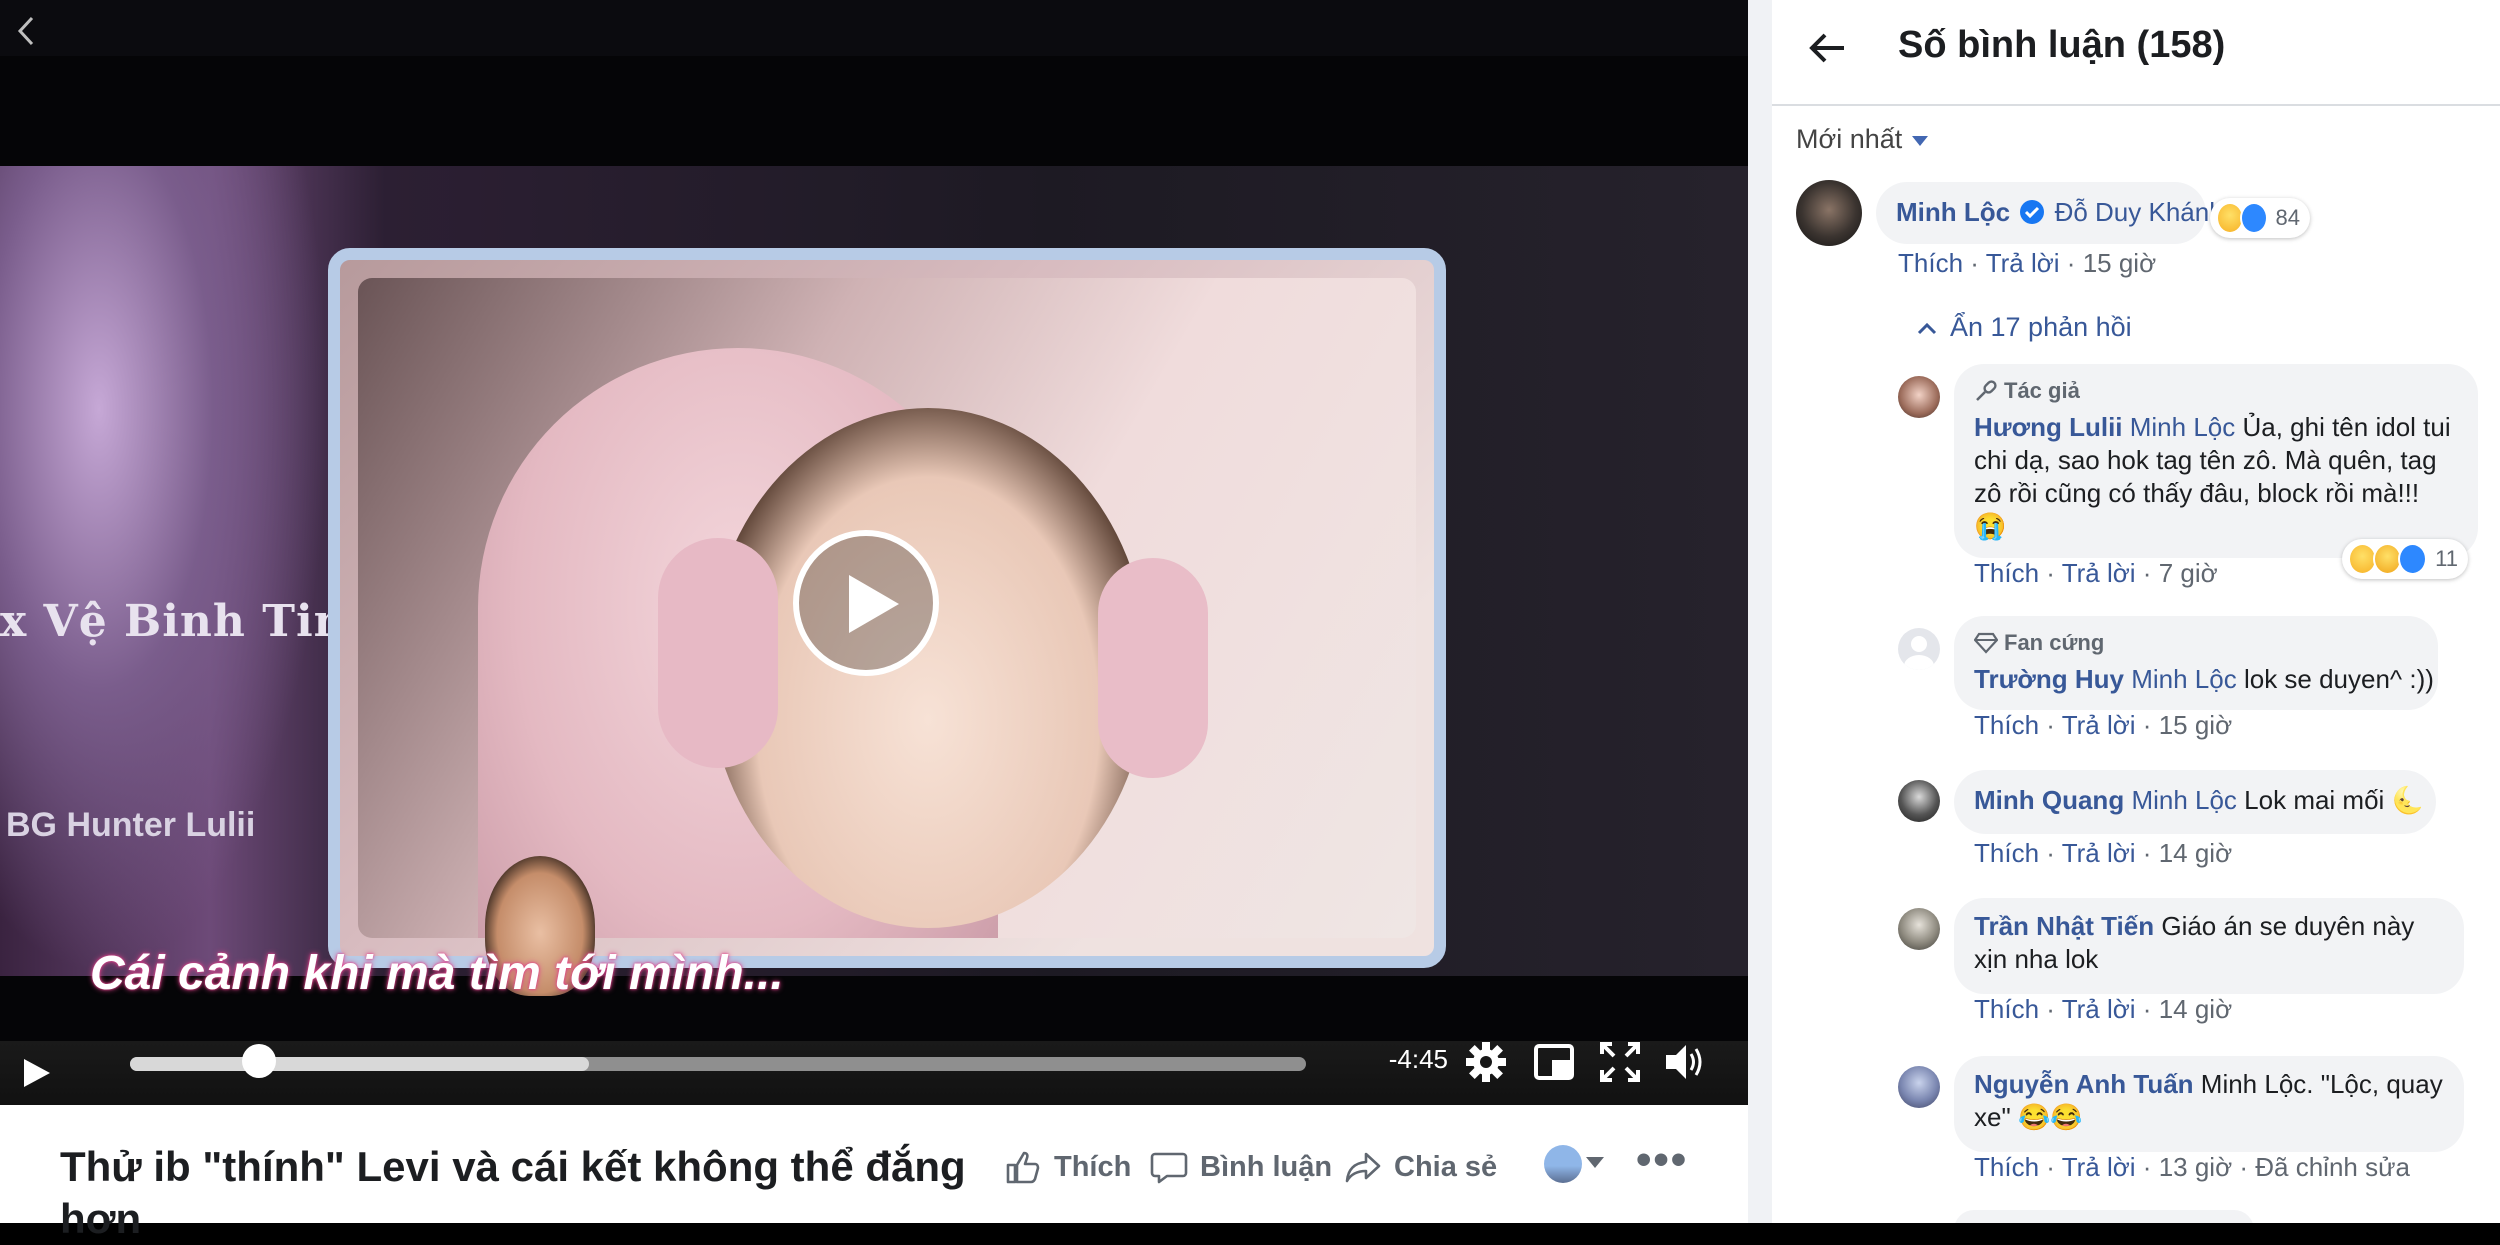 The height and width of the screenshot is (1245, 2500). I want to click on comment-emoji: 😂😂, so click(2050, 1117).